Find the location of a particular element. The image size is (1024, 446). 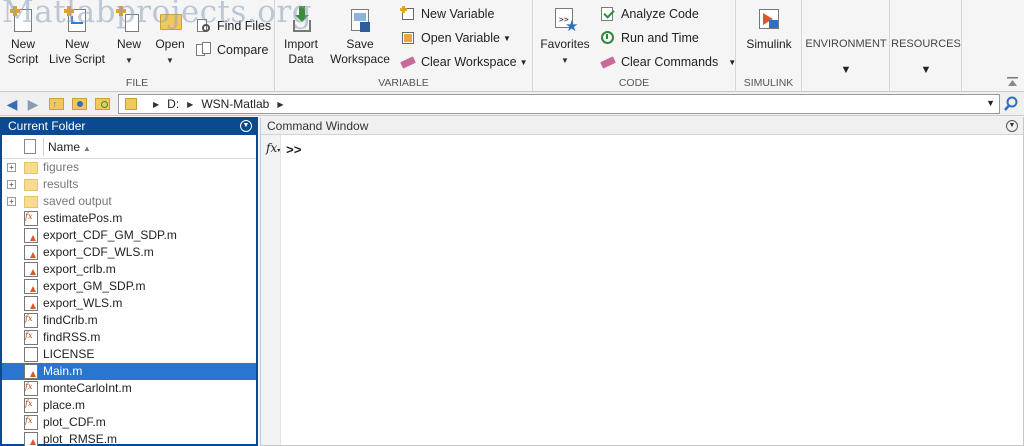

search-folder-icon is located at coordinates (102, 104).